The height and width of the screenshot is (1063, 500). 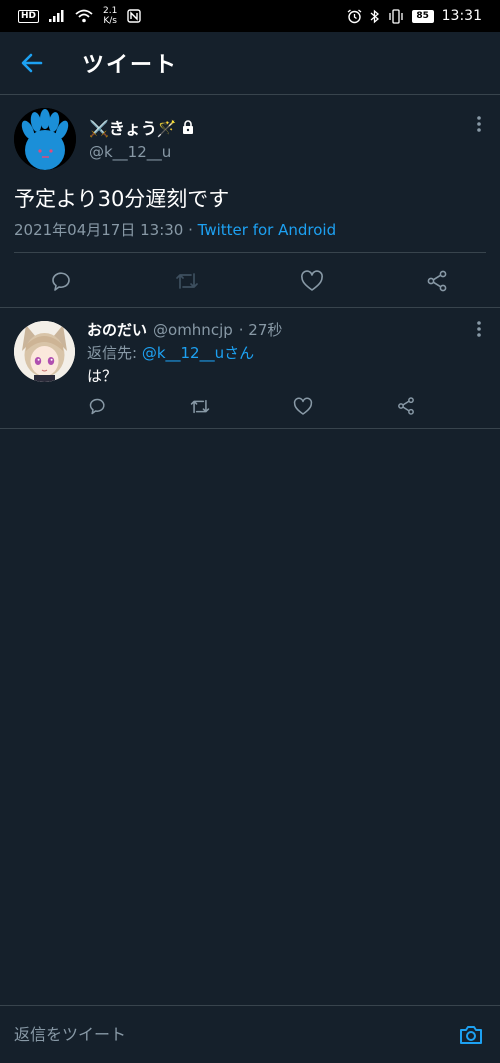 I want to click on tweet-source-link: Twitter for Android, so click(x=267, y=230).